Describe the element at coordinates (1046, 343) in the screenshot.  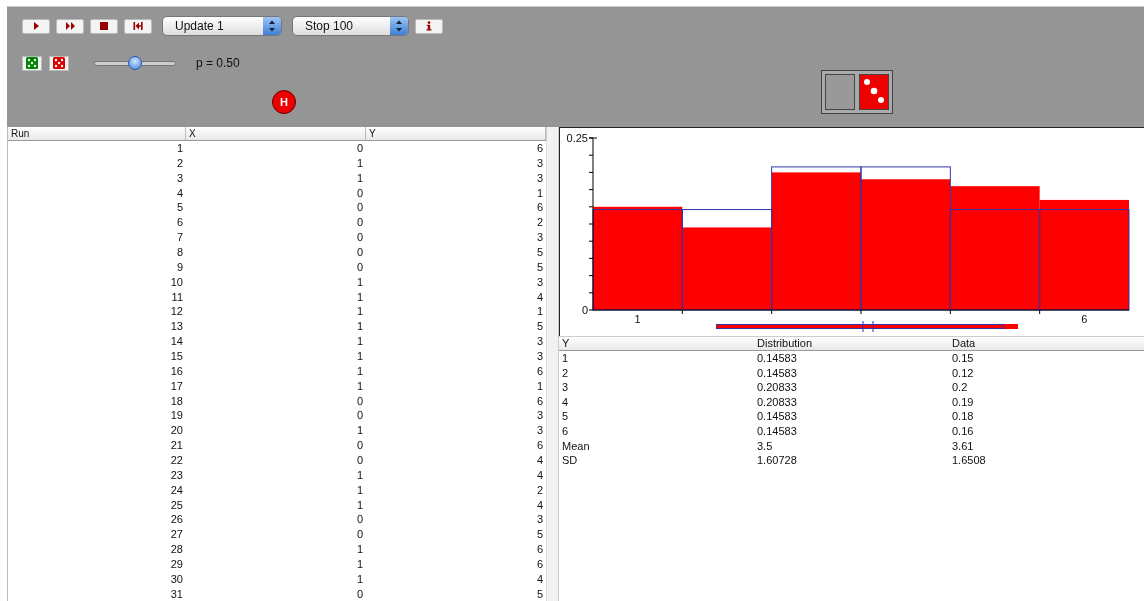
I see `column-header: Data` at that location.